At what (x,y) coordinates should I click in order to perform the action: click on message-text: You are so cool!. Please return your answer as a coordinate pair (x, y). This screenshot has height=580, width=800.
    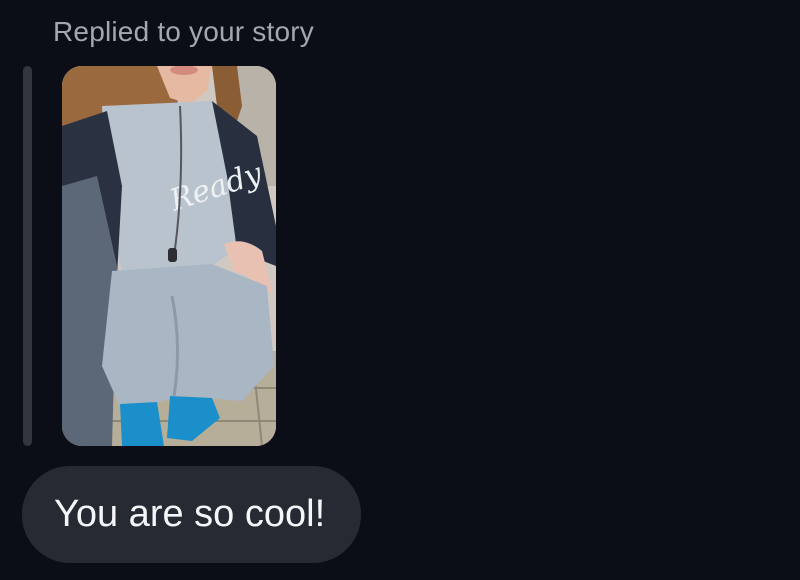
    Looking at the image, I should click on (190, 514).